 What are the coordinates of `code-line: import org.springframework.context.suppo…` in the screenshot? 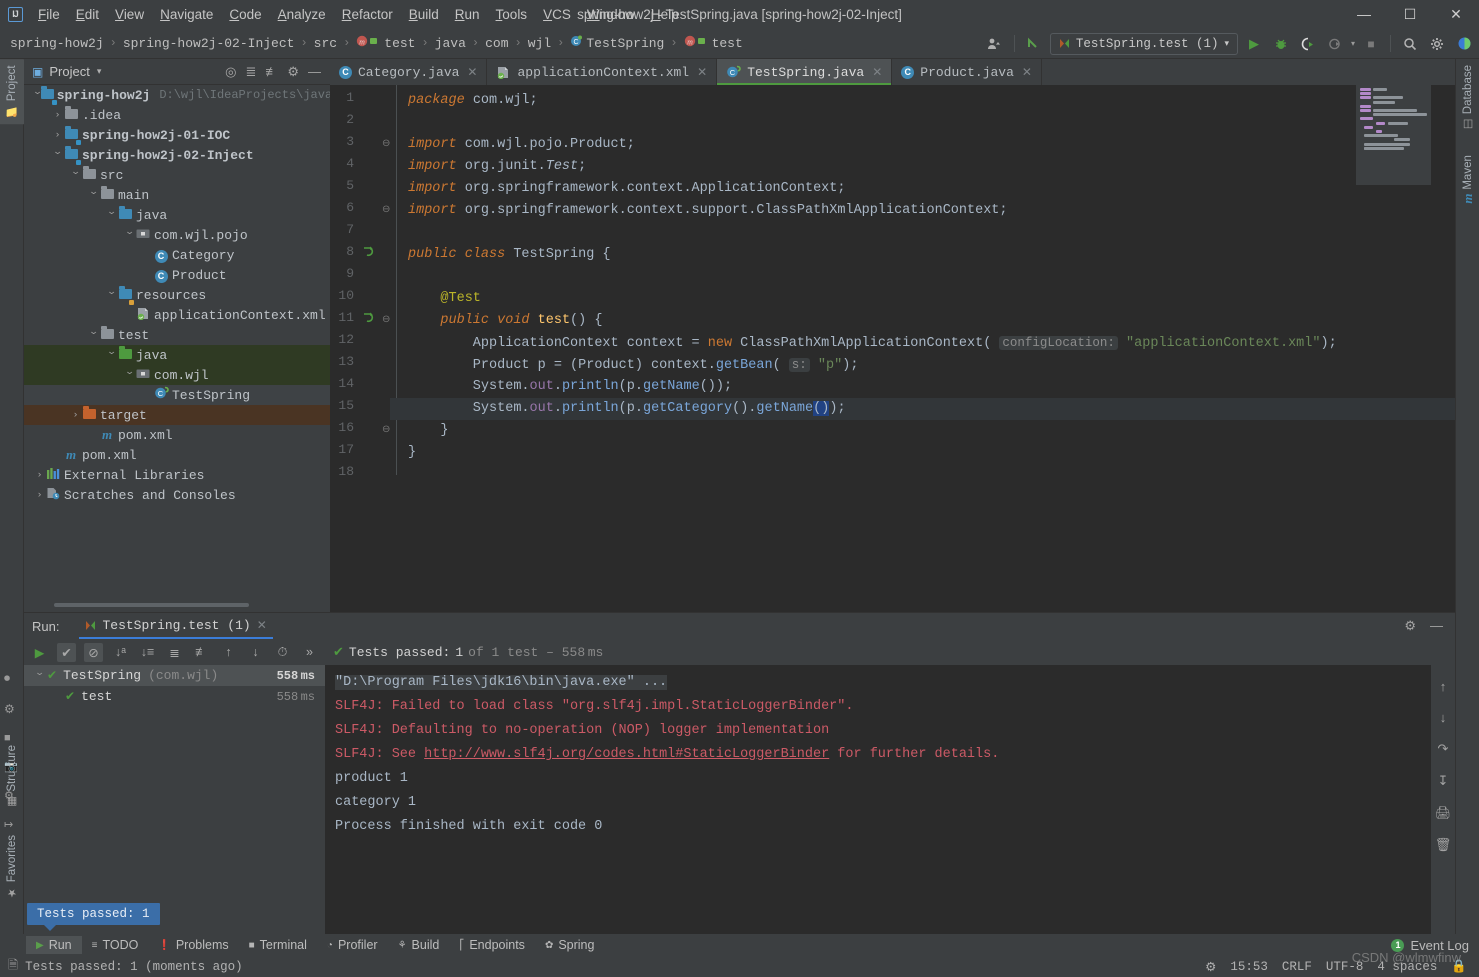 It's located at (708, 211).